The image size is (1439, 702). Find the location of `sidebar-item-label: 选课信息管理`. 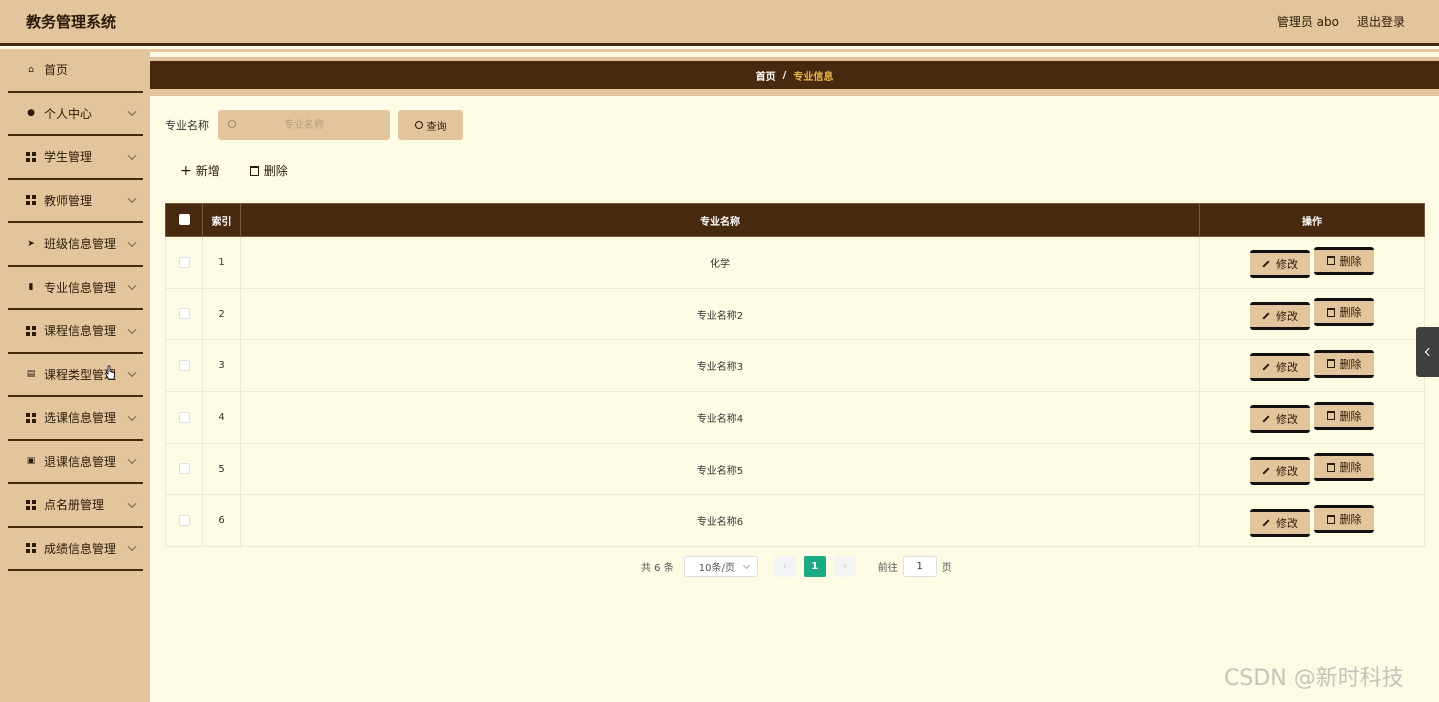

sidebar-item-label: 选课信息管理 is located at coordinates (80, 418).